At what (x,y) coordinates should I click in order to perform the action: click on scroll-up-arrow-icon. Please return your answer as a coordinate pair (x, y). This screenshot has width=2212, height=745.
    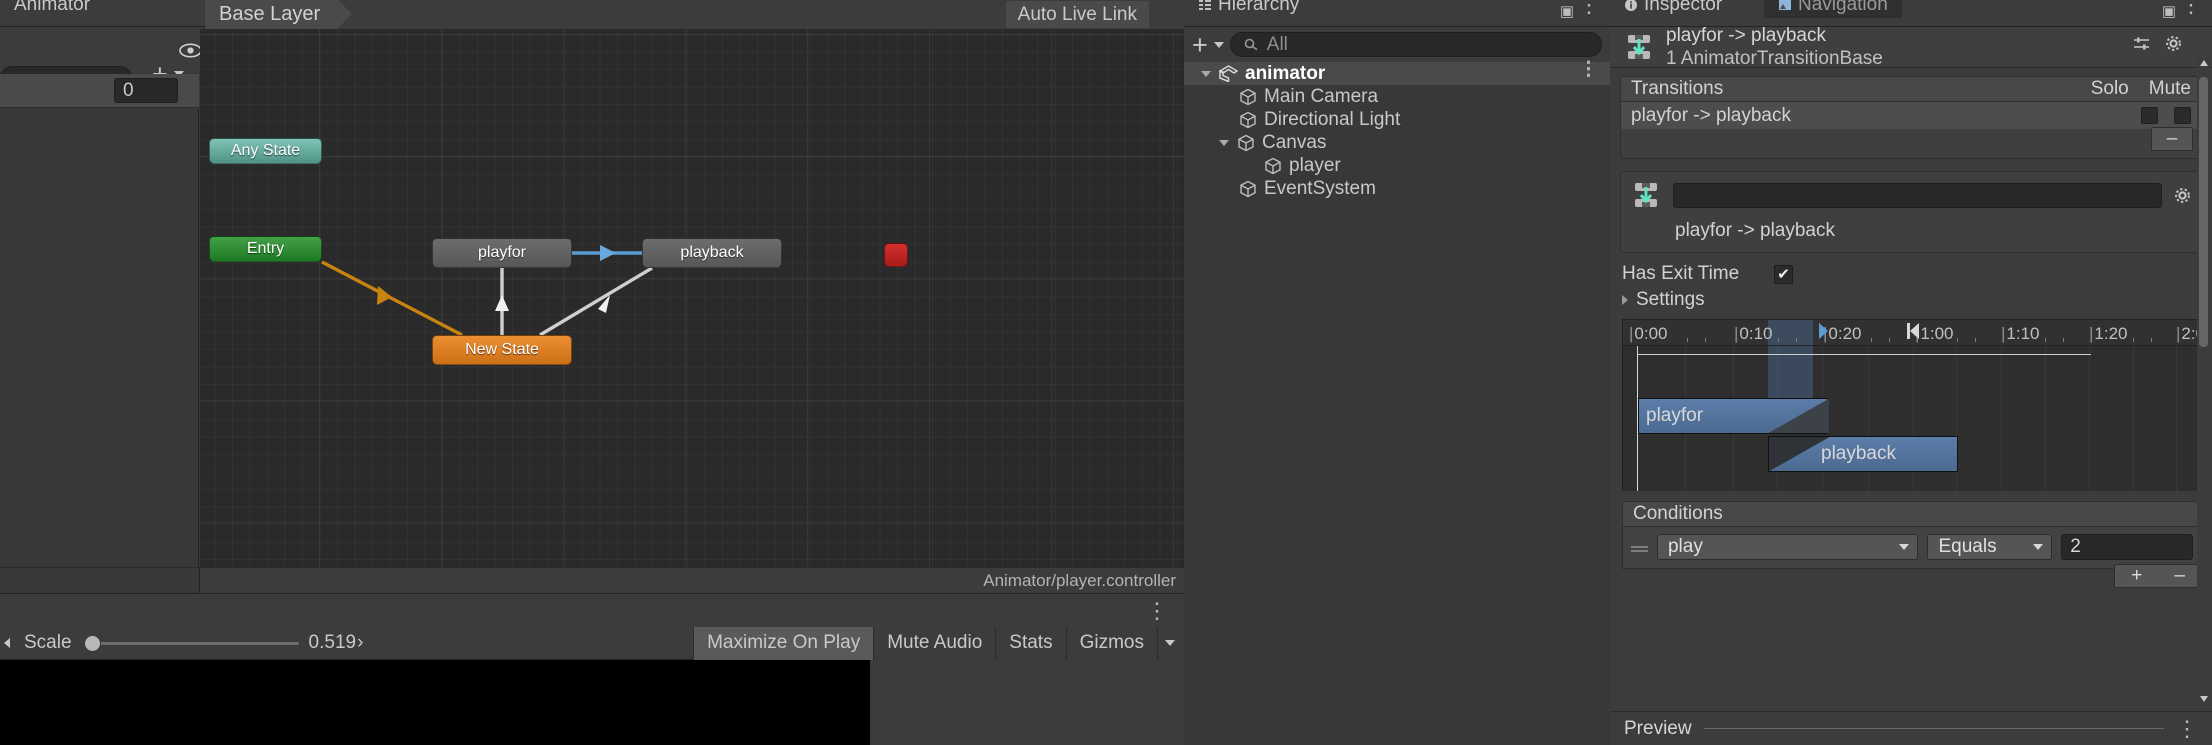
    Looking at the image, I should click on (2204, 63).